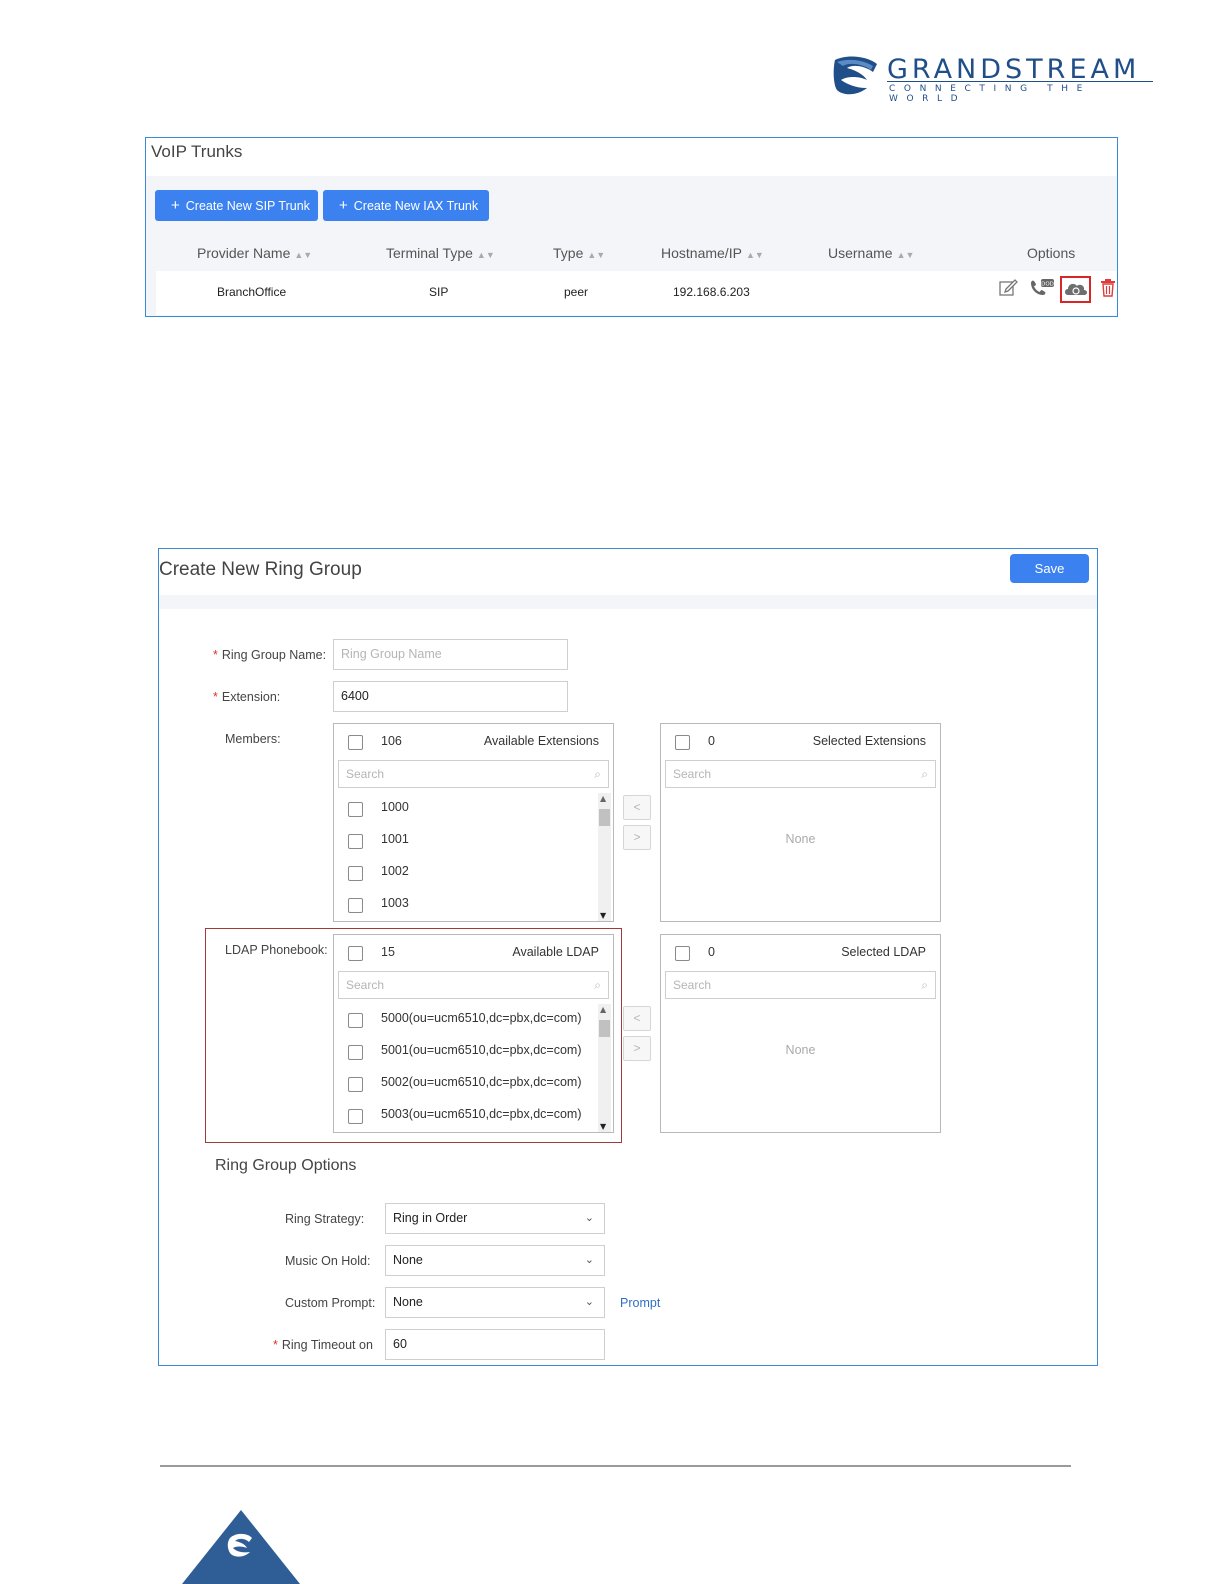  Describe the element at coordinates (495, 1218) in the screenshot. I see `ring-strategy-select: Ring in Order ⌄` at that location.